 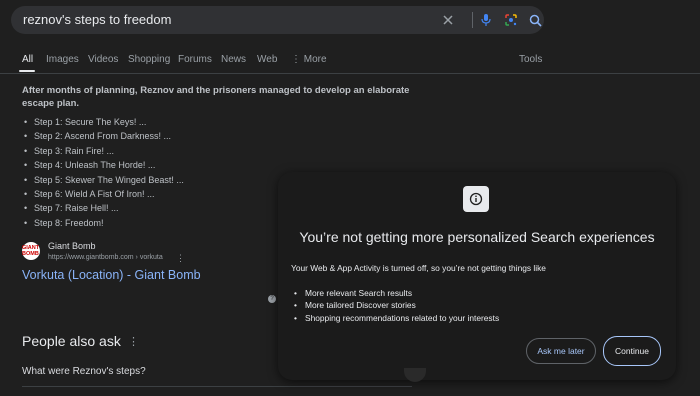 What do you see at coordinates (476, 199) in the screenshot?
I see `info-icon` at bounding box center [476, 199].